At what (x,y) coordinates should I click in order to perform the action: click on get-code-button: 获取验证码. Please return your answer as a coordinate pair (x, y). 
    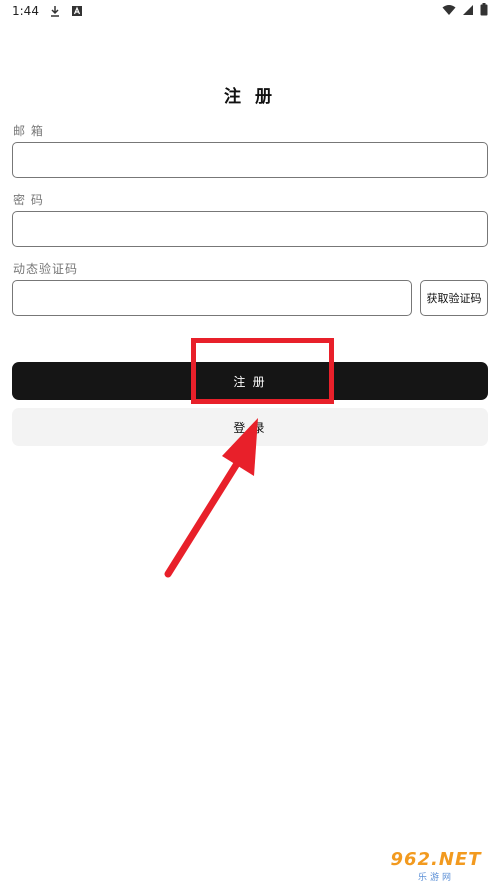
    Looking at the image, I should click on (454, 298).